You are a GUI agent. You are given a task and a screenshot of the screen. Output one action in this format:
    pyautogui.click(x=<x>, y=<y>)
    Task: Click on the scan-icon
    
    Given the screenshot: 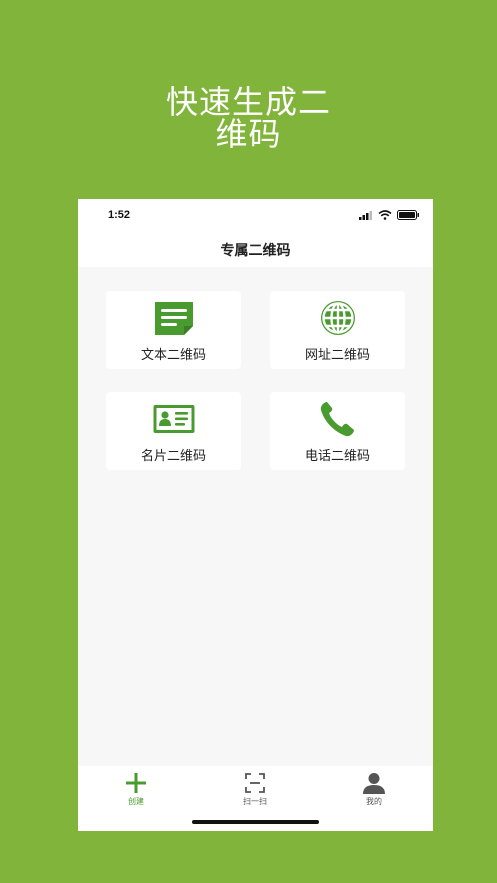 What is the action you would take?
    pyautogui.click(x=255, y=783)
    